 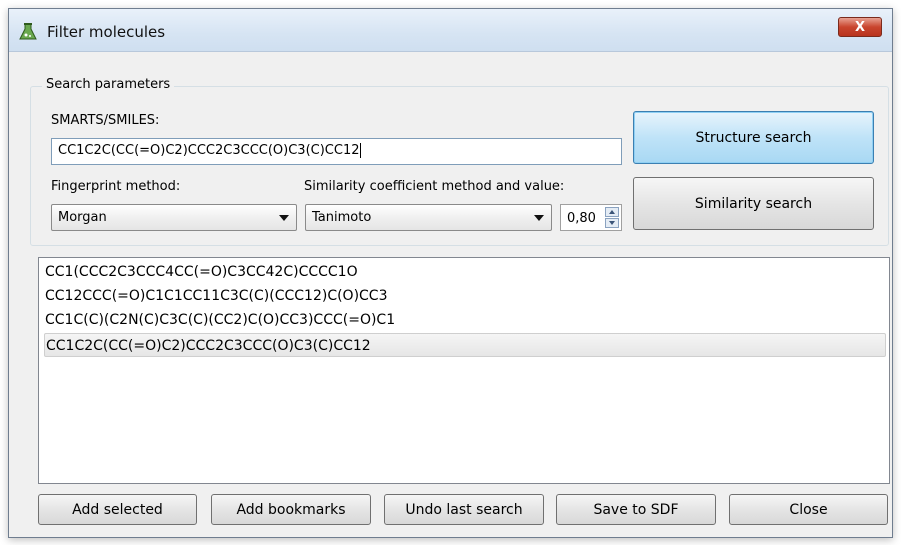 I want to click on save-to-sdf-label: Save to SDF, so click(x=636, y=509).